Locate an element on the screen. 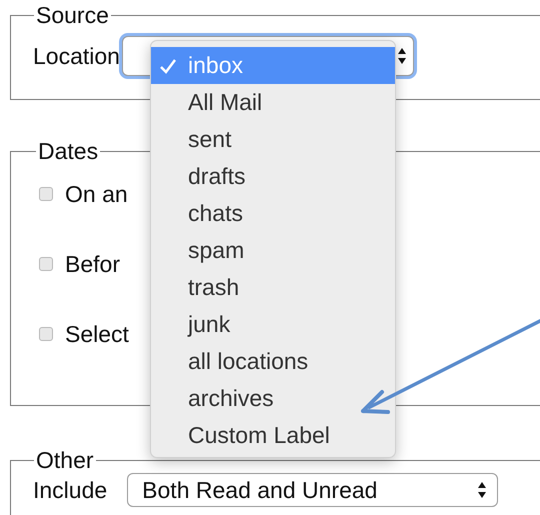 This screenshot has height=515, width=540. legend: Other is located at coordinates (65, 460).